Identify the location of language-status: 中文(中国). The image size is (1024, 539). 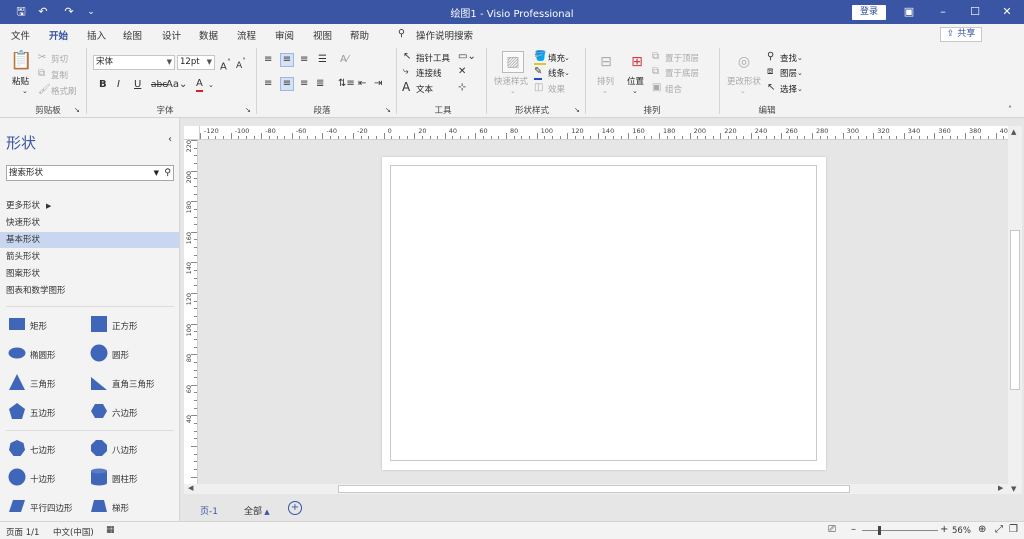
(73, 532).